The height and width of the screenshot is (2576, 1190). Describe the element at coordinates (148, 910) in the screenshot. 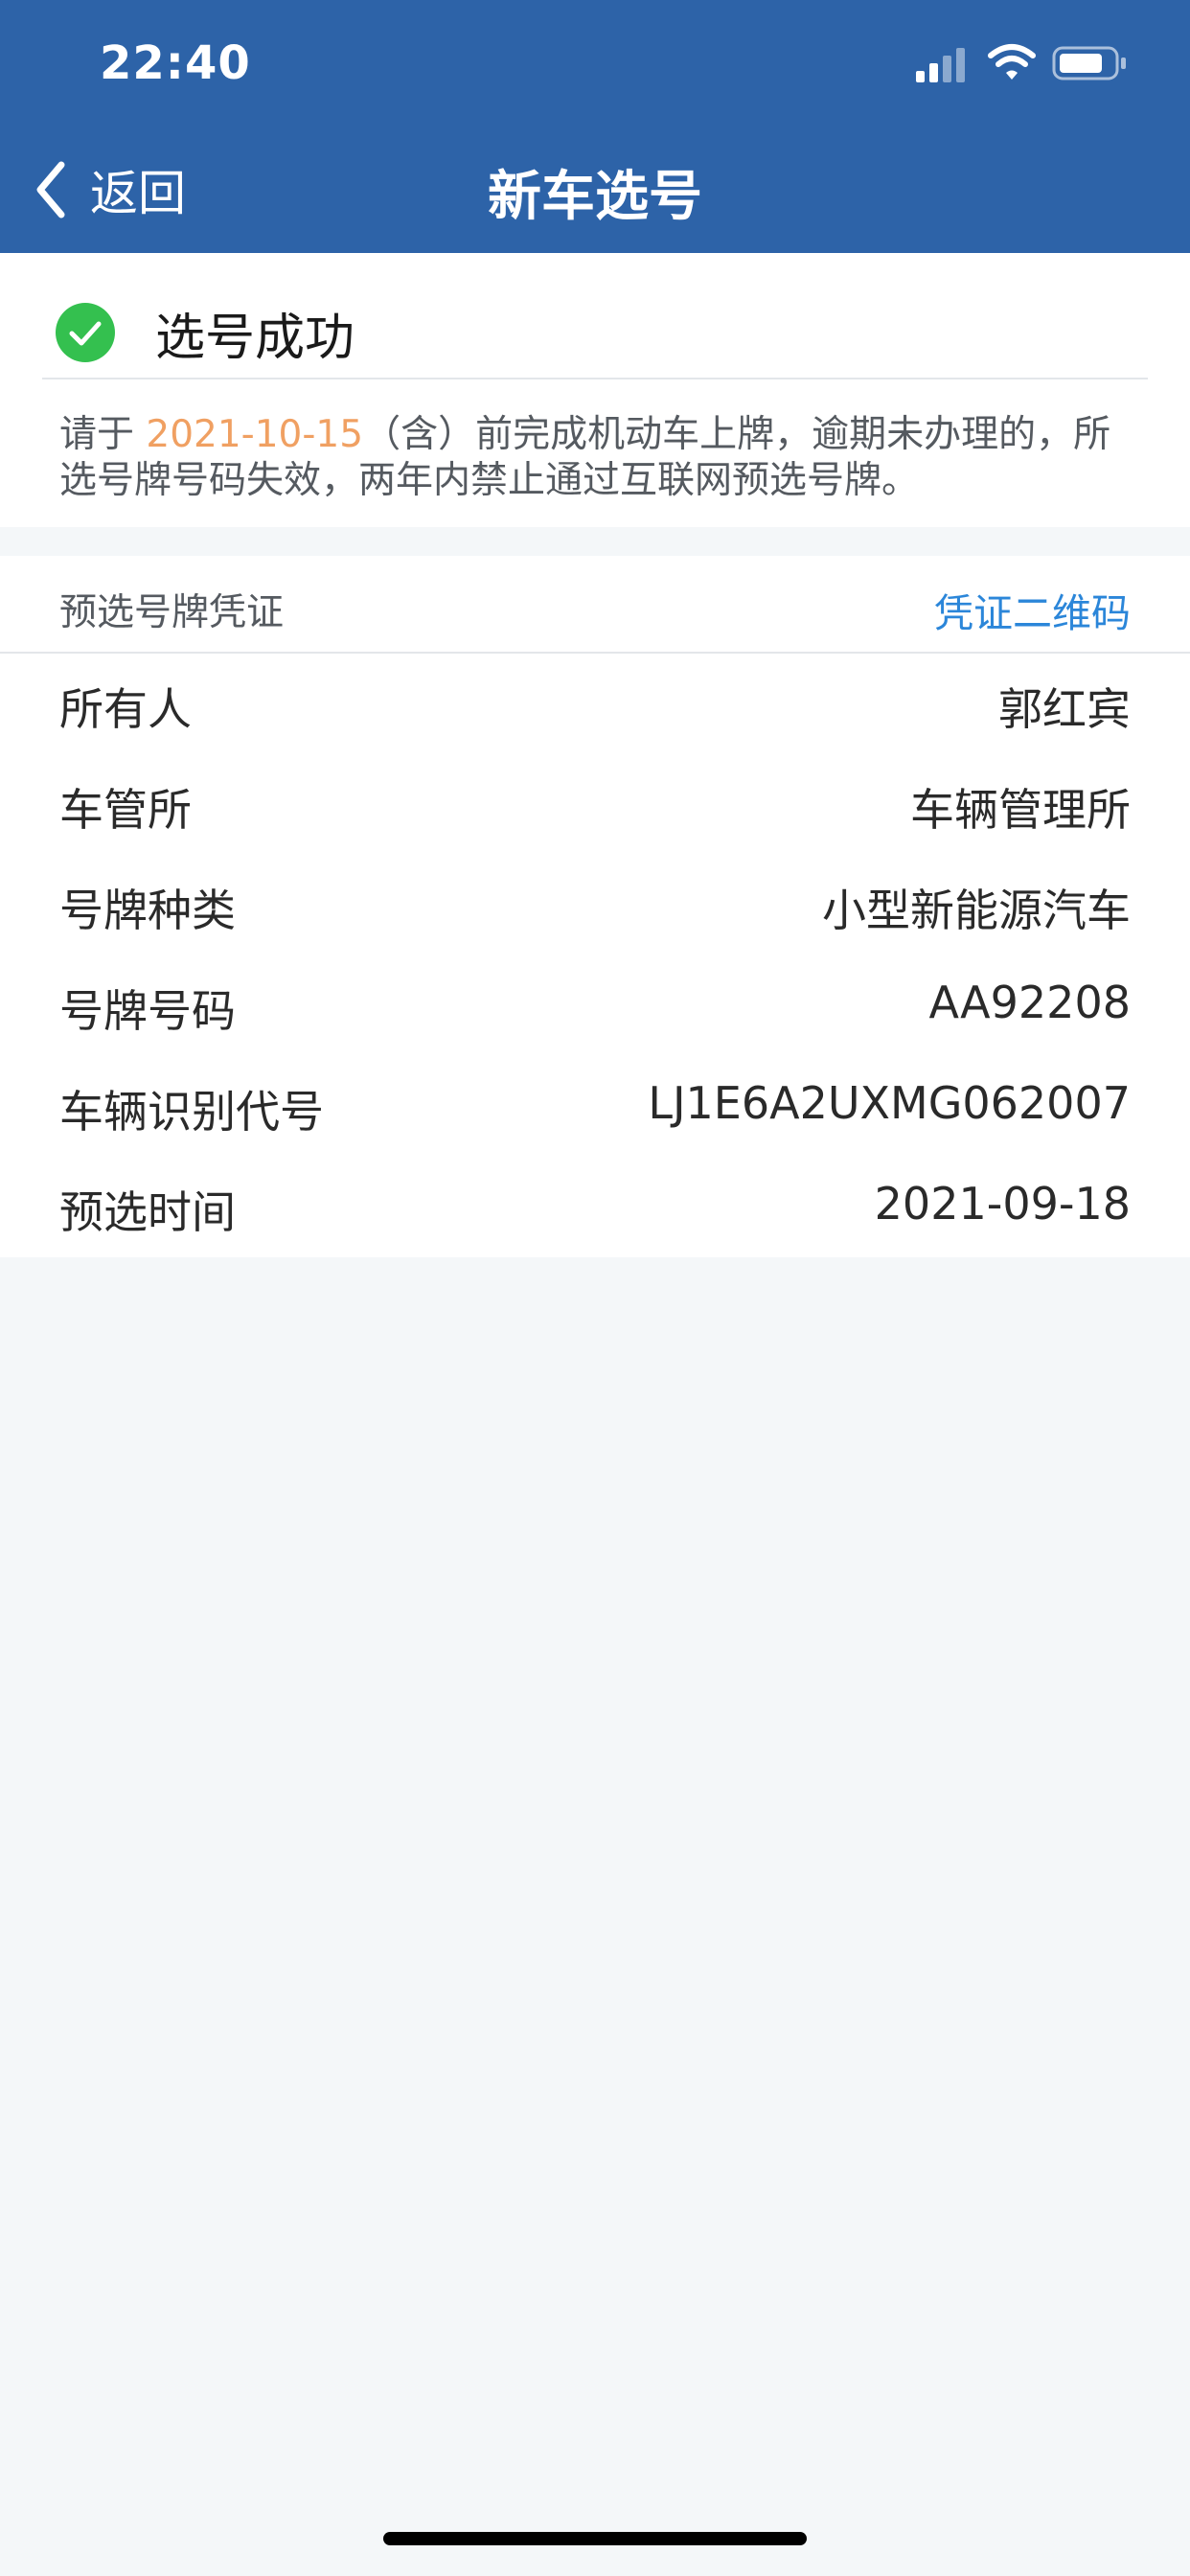

I see `detail-label: 号牌种类` at that location.